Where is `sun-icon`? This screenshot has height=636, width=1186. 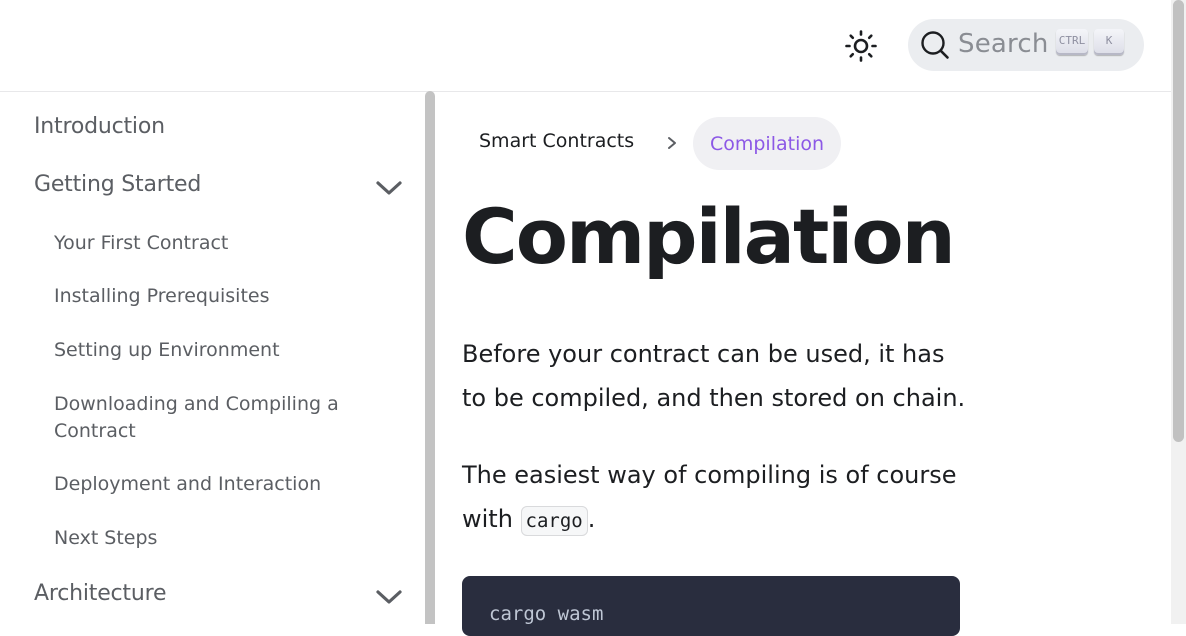
sun-icon is located at coordinates (861, 46).